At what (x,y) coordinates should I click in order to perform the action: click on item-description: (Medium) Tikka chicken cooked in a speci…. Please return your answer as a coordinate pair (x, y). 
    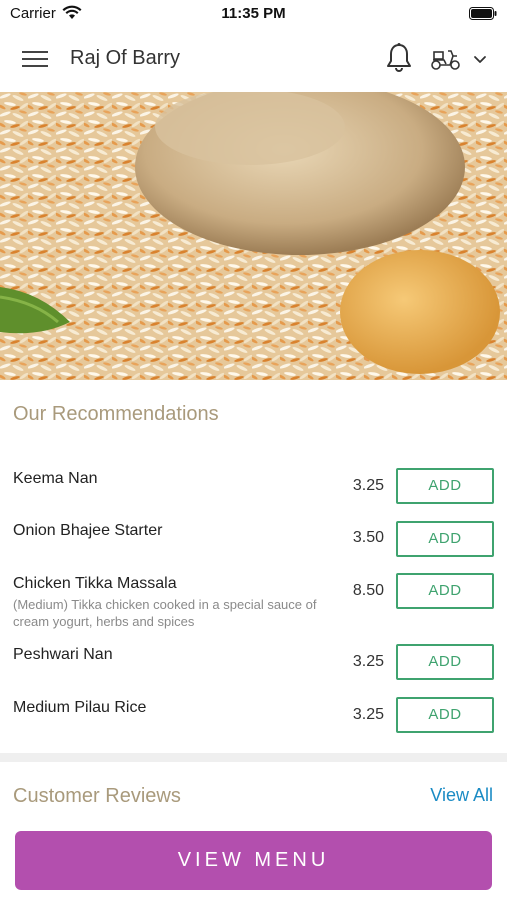
    Looking at the image, I should click on (165, 613).